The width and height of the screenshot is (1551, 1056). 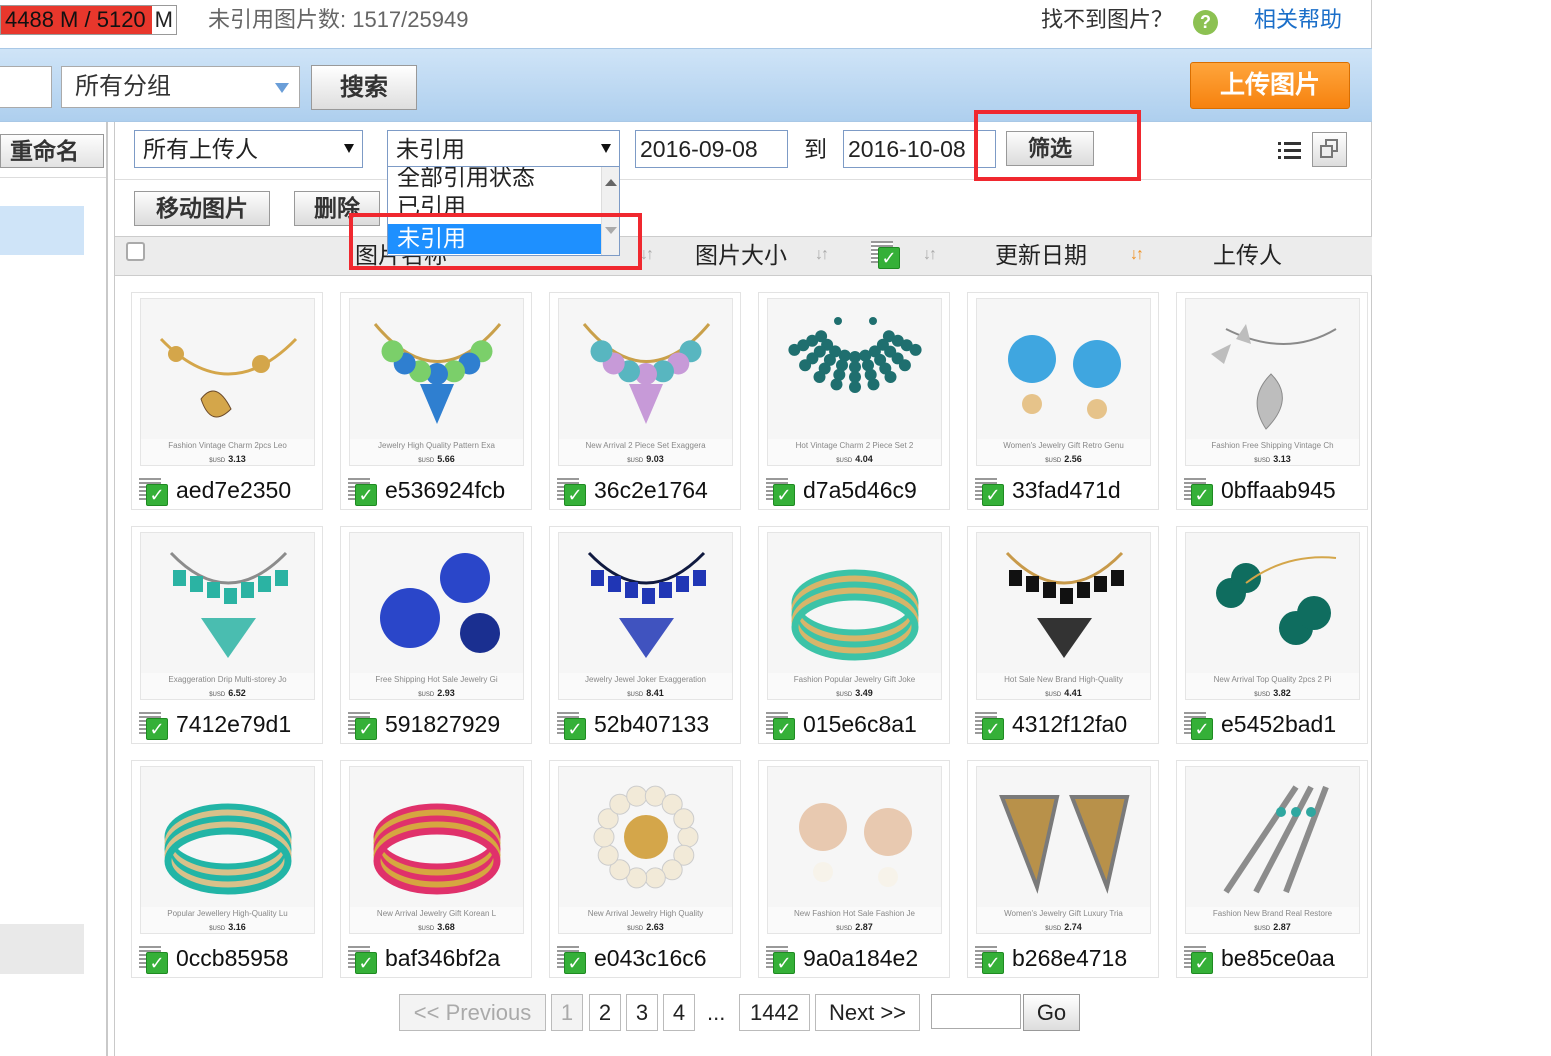 I want to click on column-uploader: 上传人, so click(x=1247, y=255).